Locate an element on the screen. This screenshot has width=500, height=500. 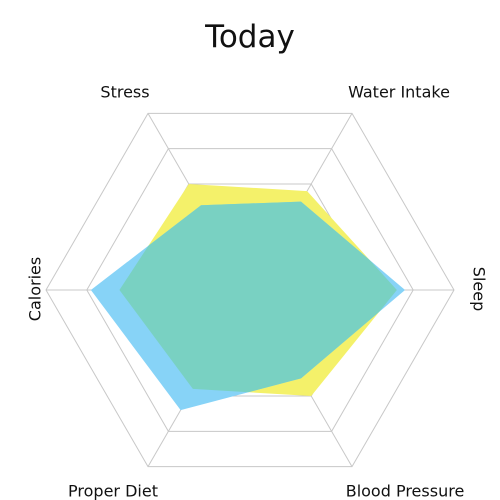
axis-label-4: Blood Pressure is located at coordinates (405, 491).